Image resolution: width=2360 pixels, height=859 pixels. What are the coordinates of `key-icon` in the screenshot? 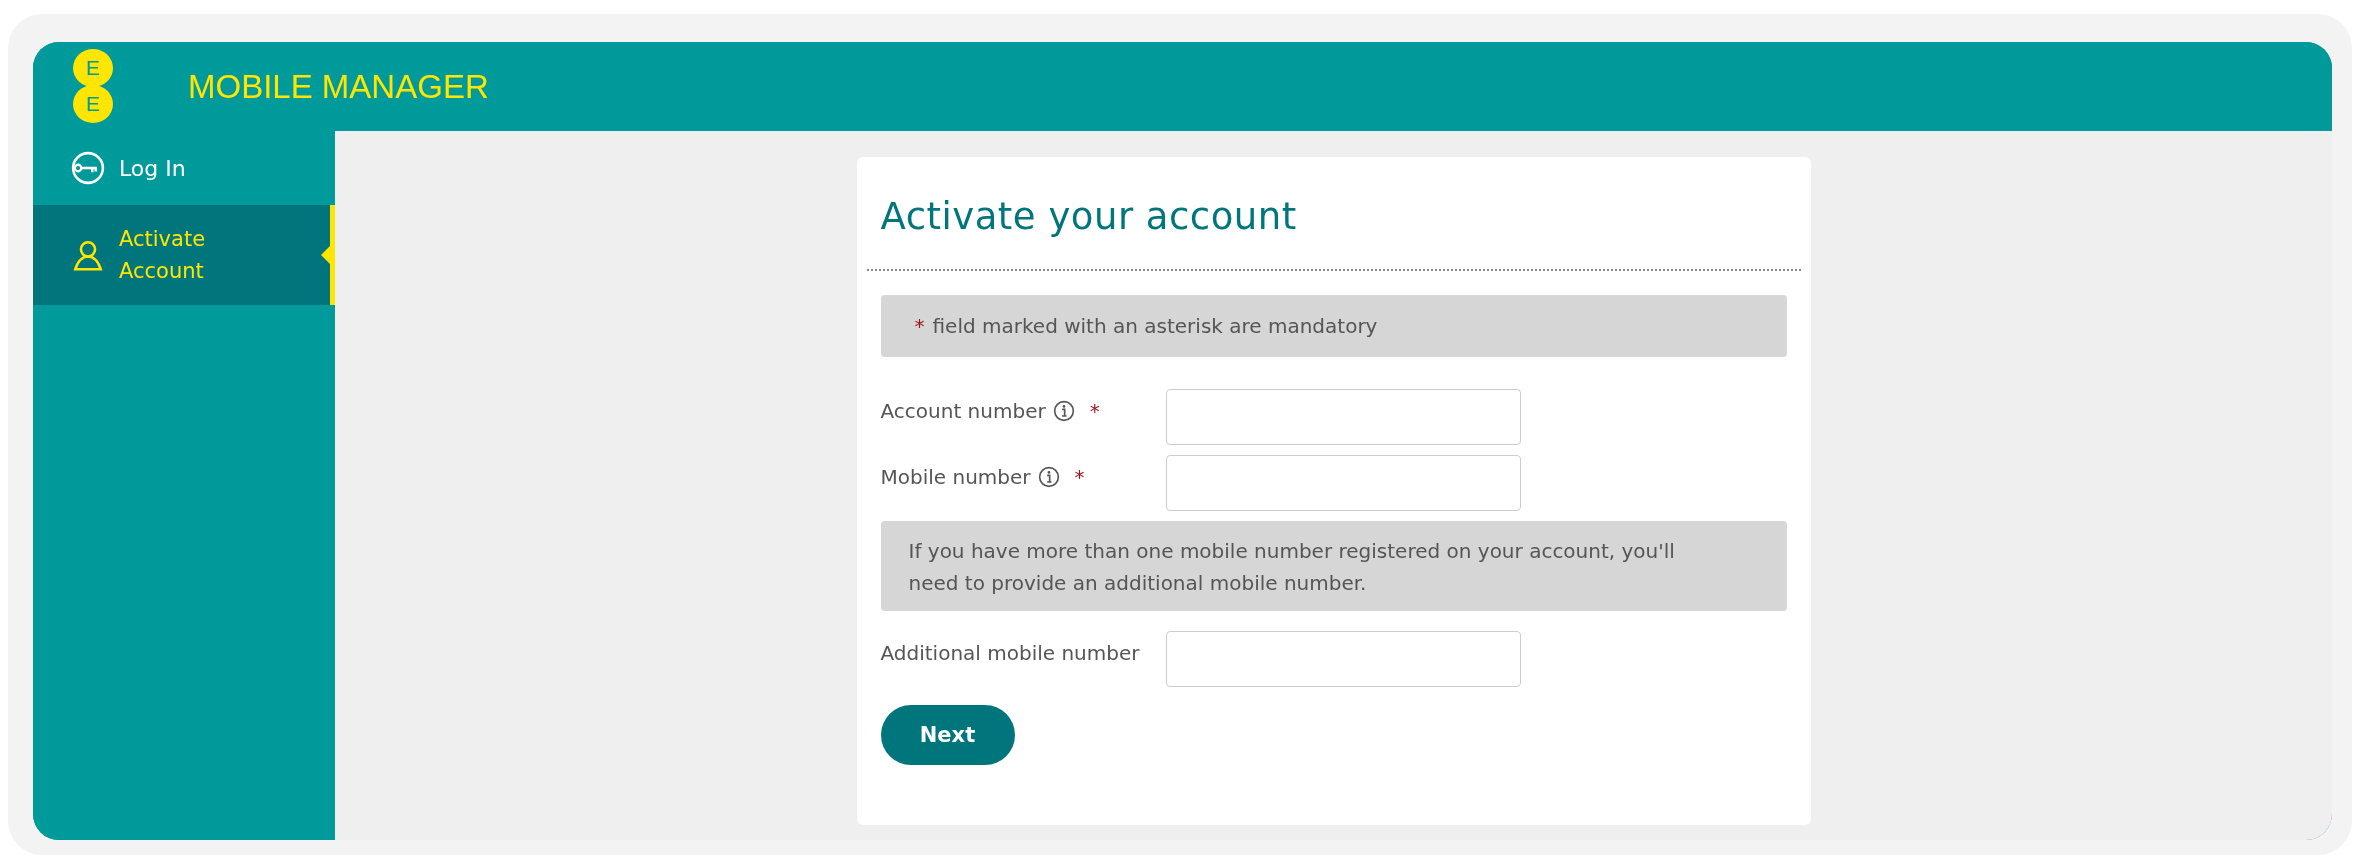 It's located at (88, 168).